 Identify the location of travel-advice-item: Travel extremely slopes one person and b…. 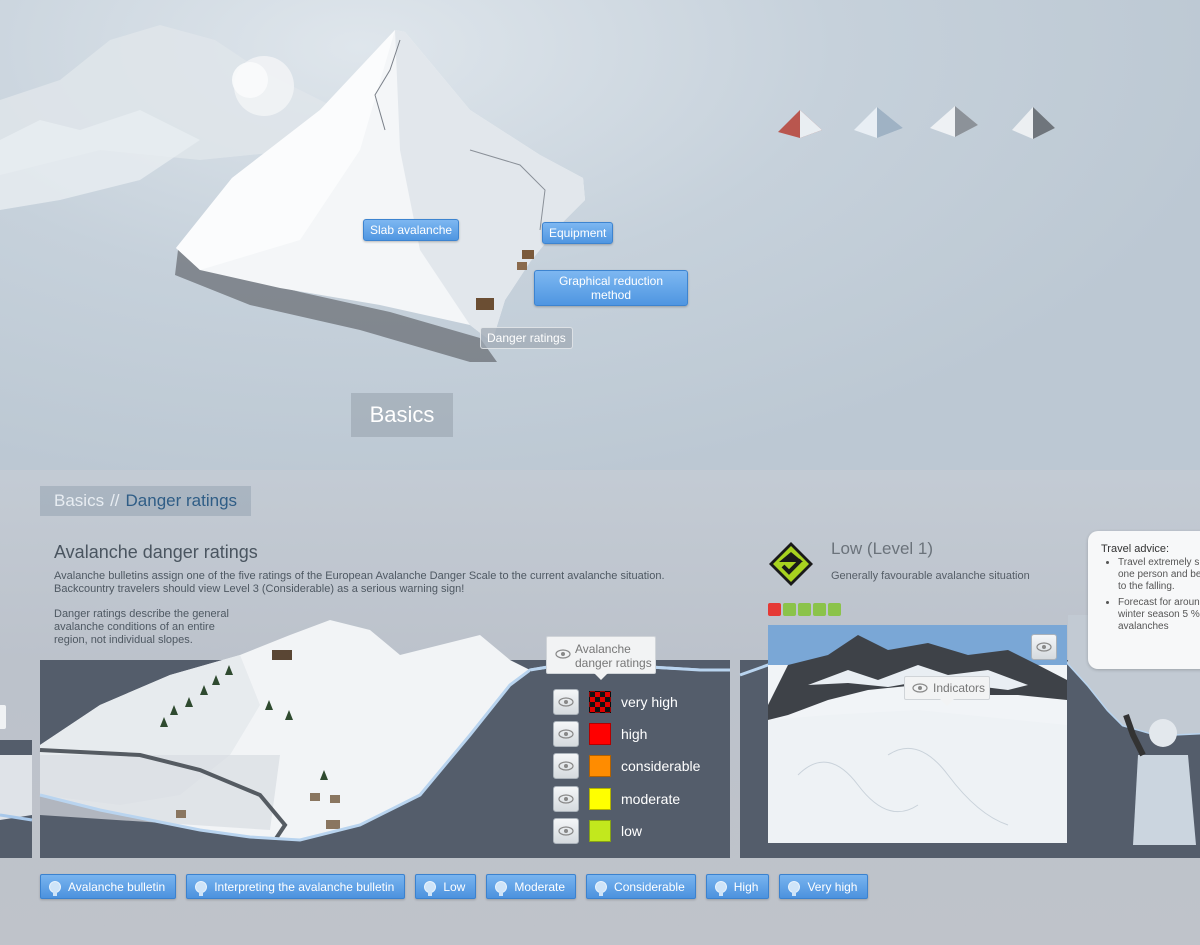
(1159, 575).